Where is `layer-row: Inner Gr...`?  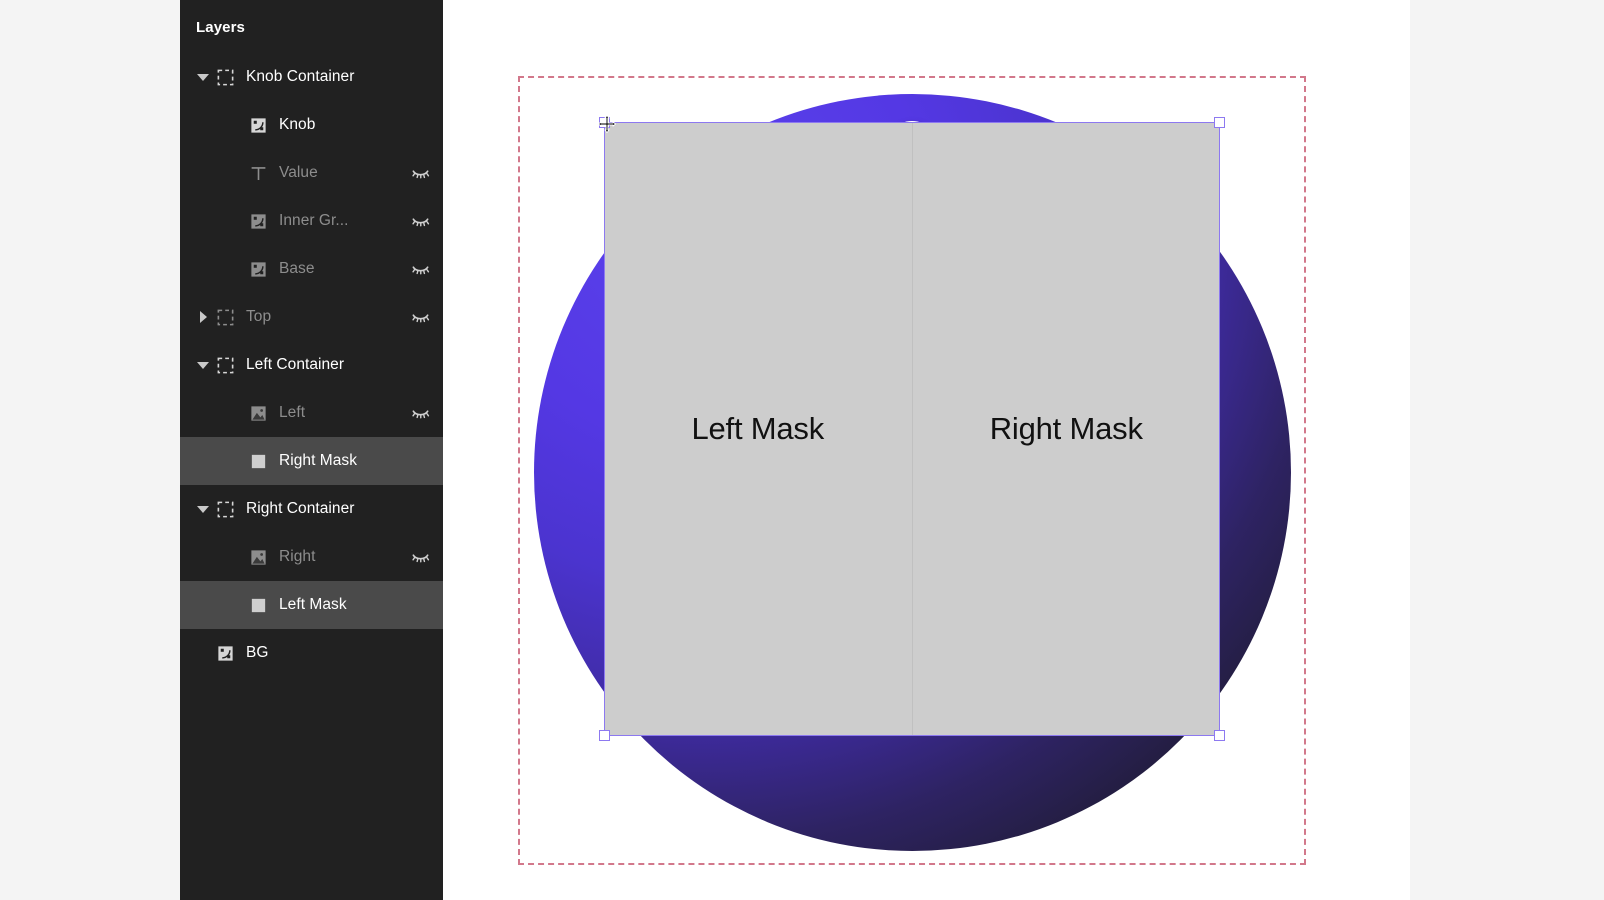
layer-row: Inner Gr... is located at coordinates (311, 221).